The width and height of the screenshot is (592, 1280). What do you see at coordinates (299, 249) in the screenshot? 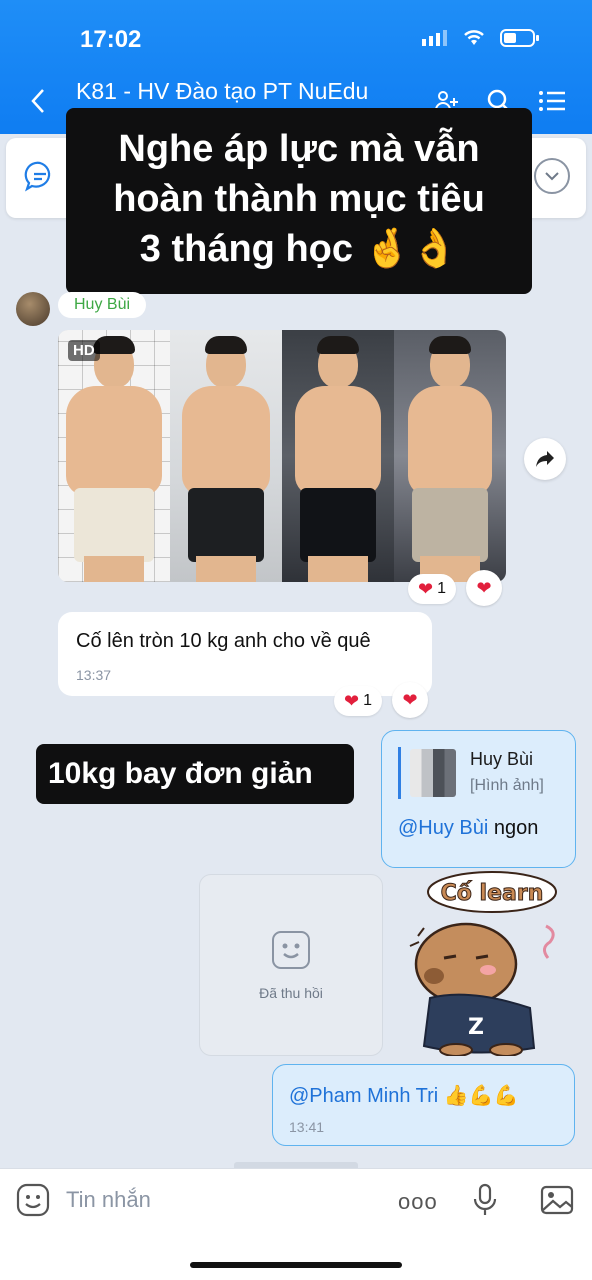
I see `caption-line-3: 3 tháng học 🤞👌` at bounding box center [299, 249].